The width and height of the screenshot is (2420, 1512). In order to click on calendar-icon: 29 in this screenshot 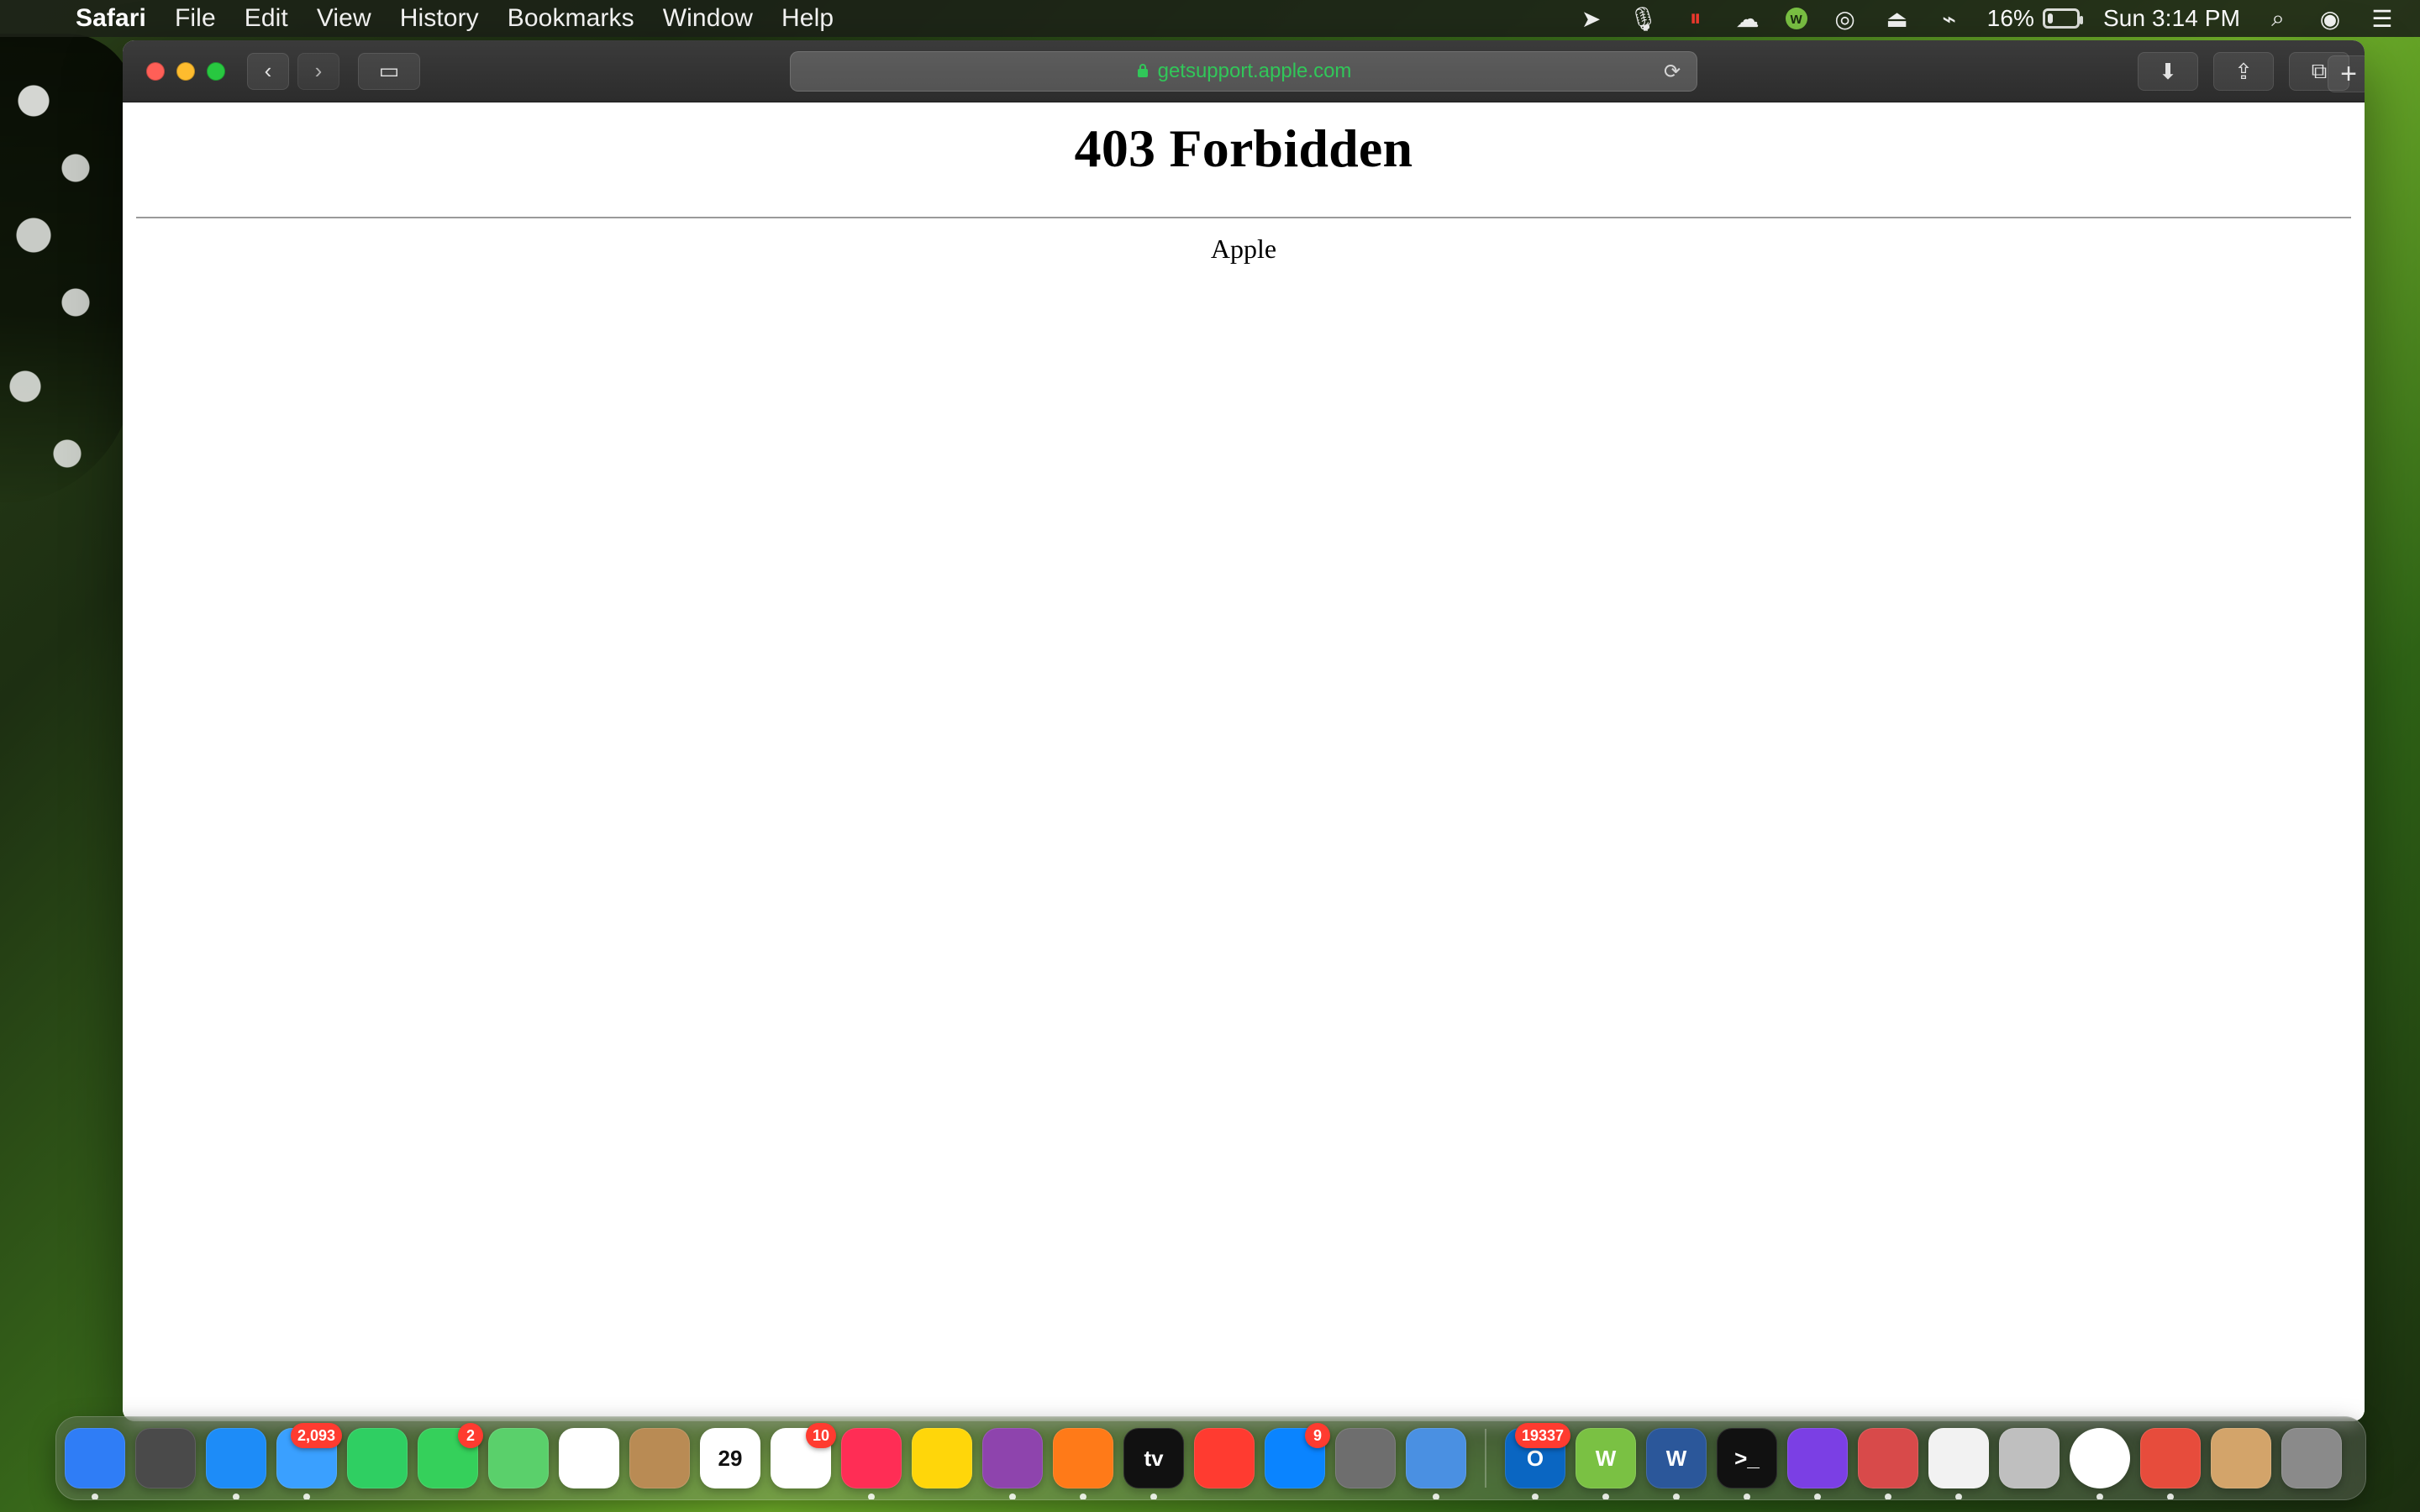, I will do `click(730, 1458)`.